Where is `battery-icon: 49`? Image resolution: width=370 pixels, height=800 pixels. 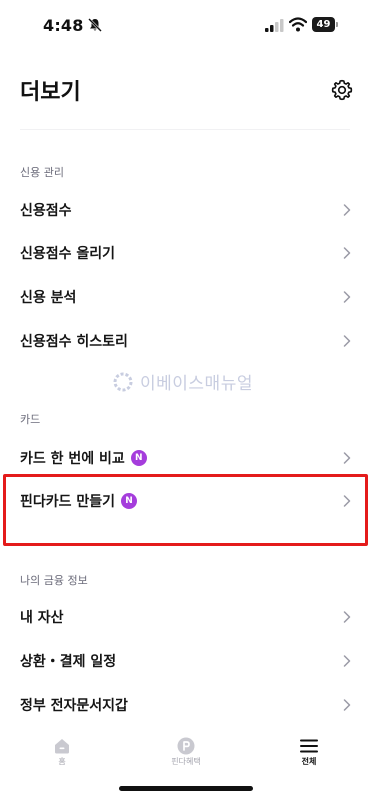 battery-icon: 49 is located at coordinates (325, 24).